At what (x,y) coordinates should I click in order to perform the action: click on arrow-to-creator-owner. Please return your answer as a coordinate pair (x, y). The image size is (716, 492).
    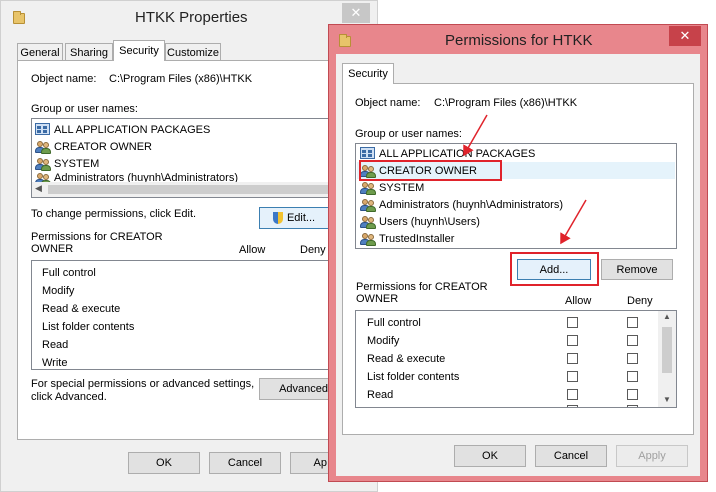
    Looking at the image, I should click on (475, 135).